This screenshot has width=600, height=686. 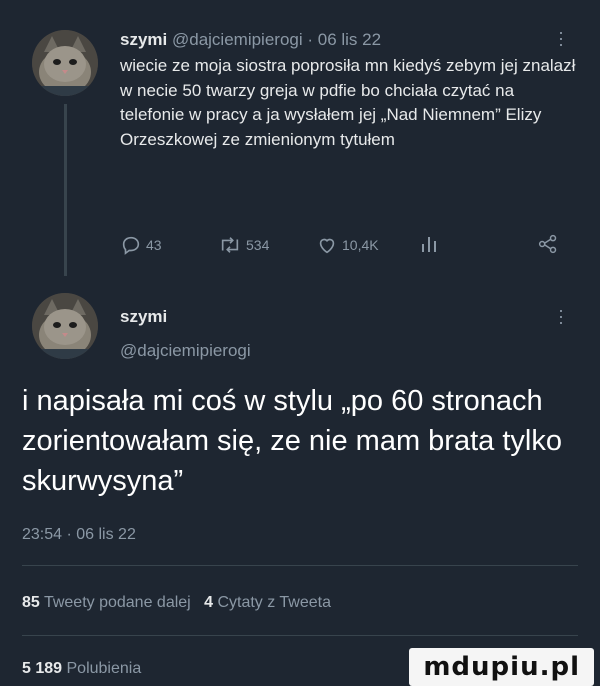 I want to click on quote-label: Tweety podane dalej, so click(x=117, y=602).